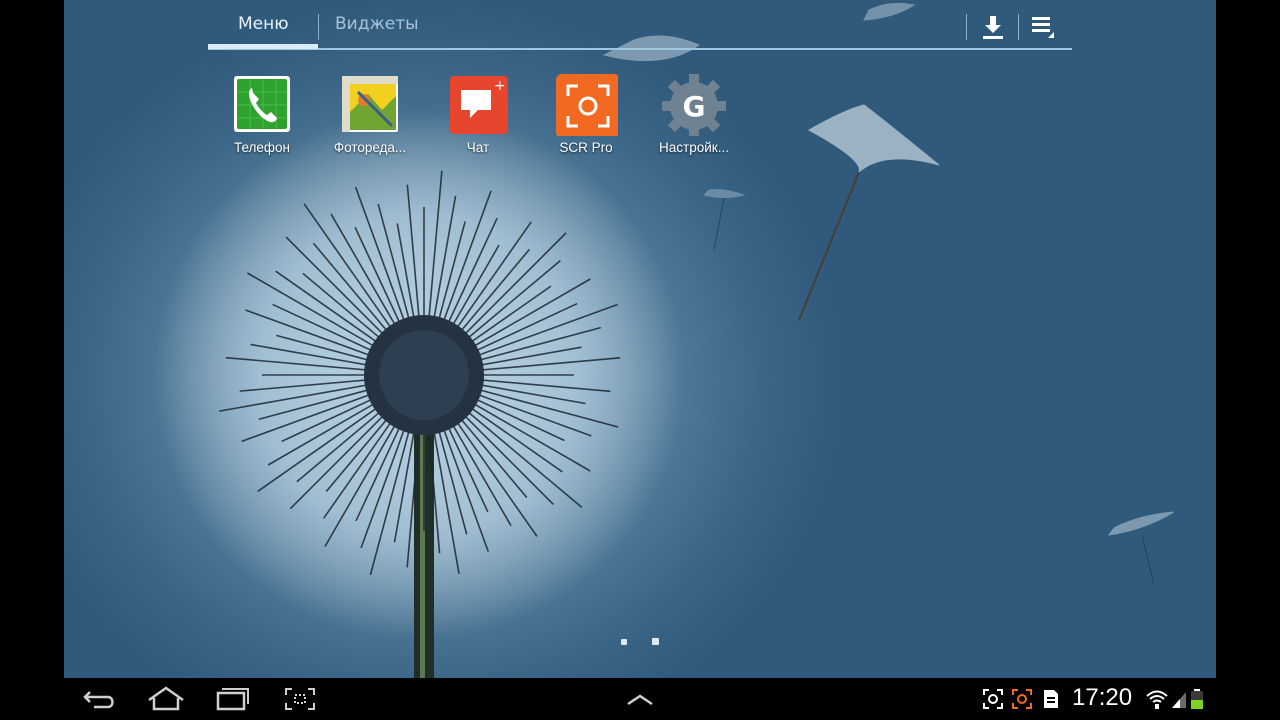 The width and height of the screenshot is (1280, 720). I want to click on google-settings-icon: G, so click(694, 105).